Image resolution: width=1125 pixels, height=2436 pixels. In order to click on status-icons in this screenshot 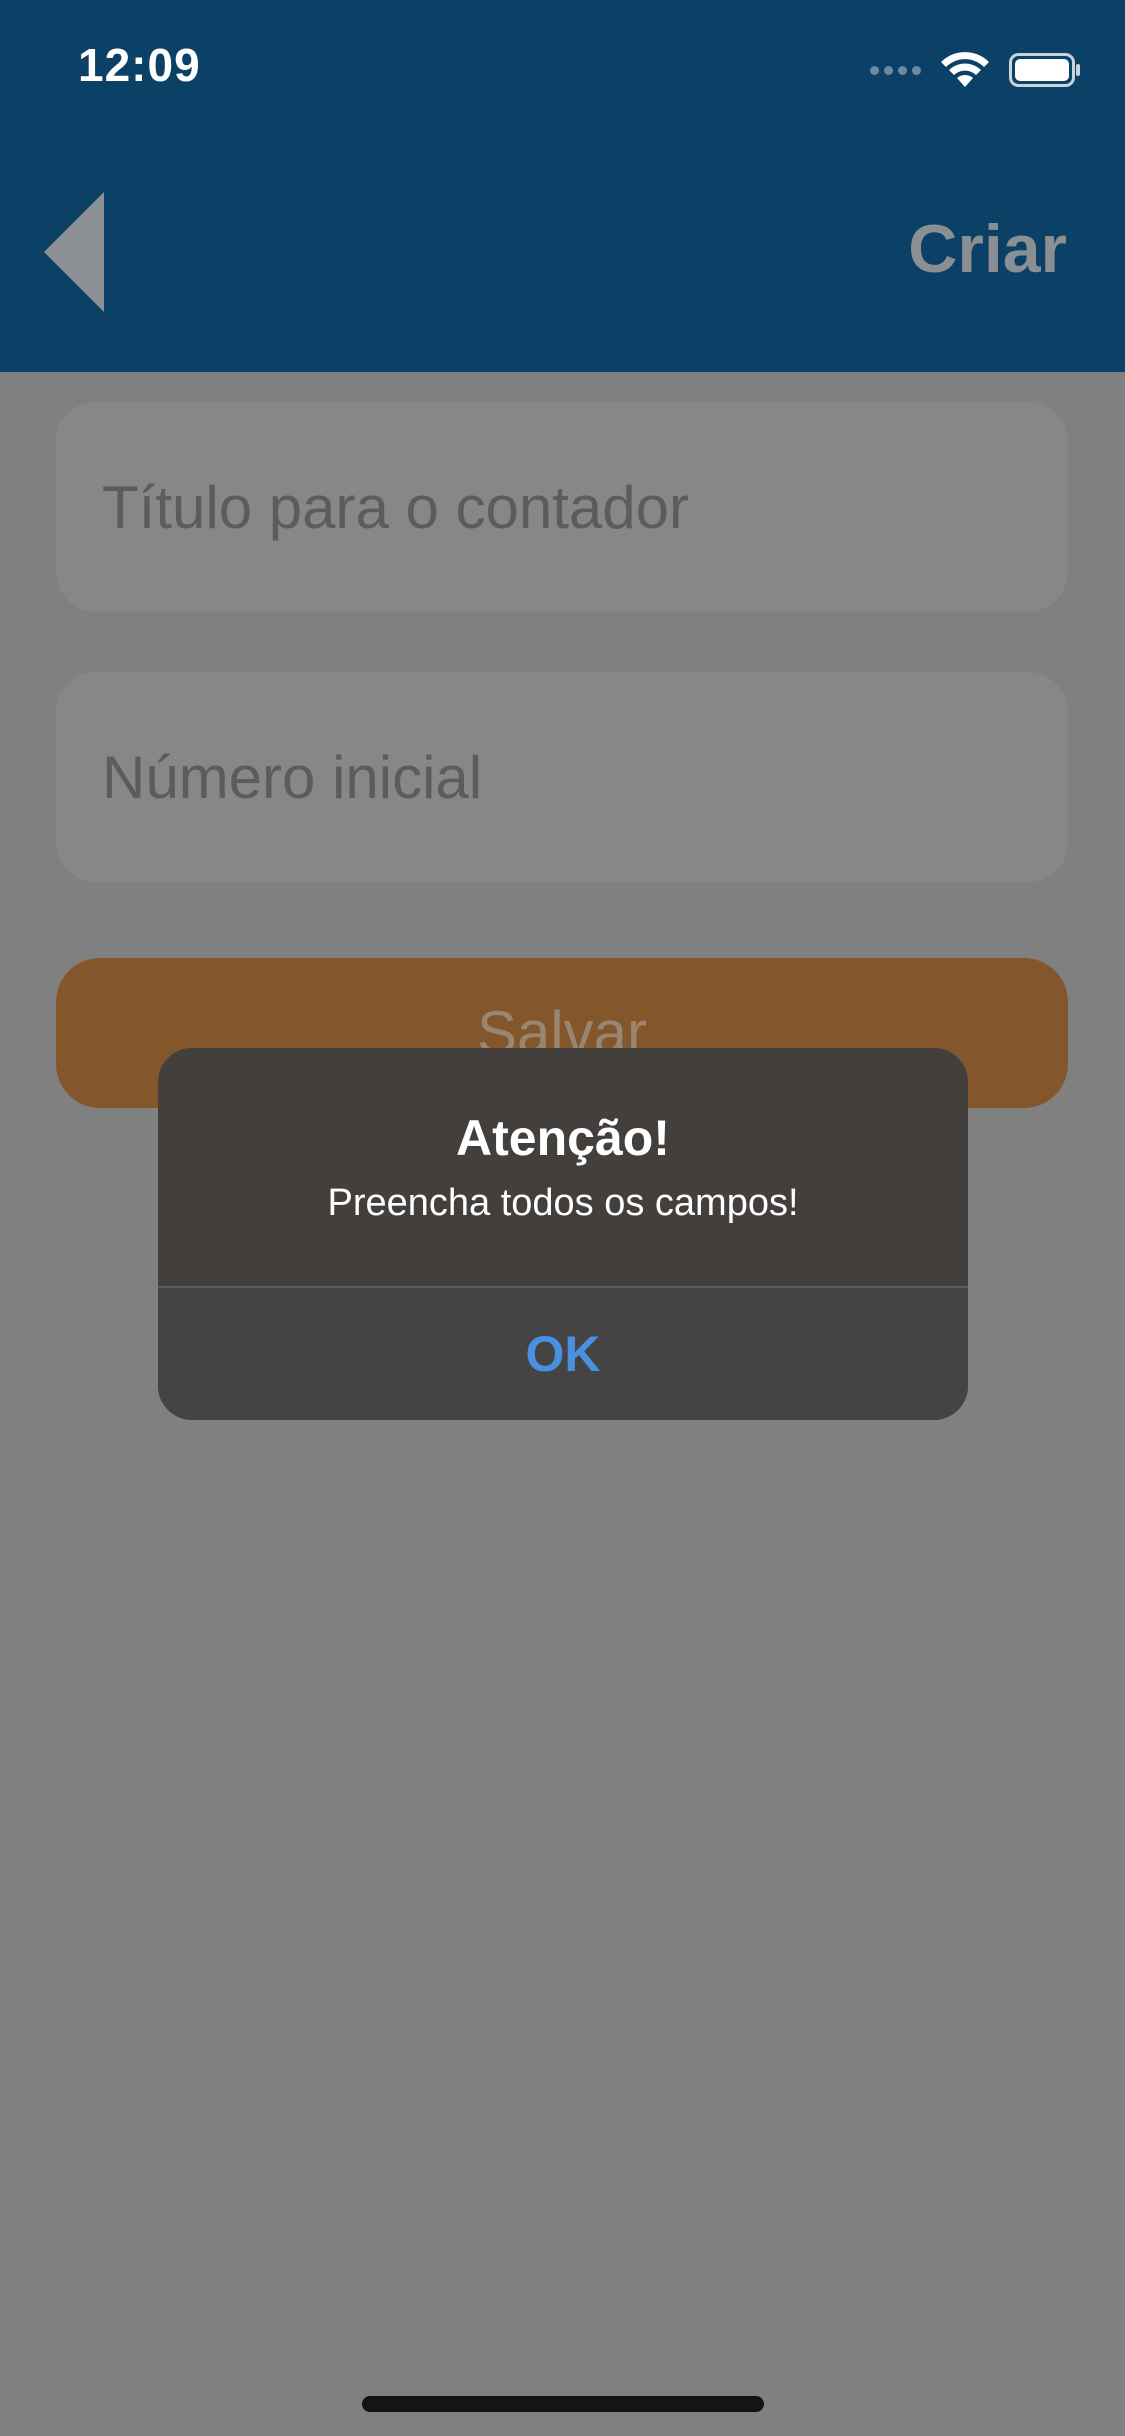, I will do `click(975, 70)`.